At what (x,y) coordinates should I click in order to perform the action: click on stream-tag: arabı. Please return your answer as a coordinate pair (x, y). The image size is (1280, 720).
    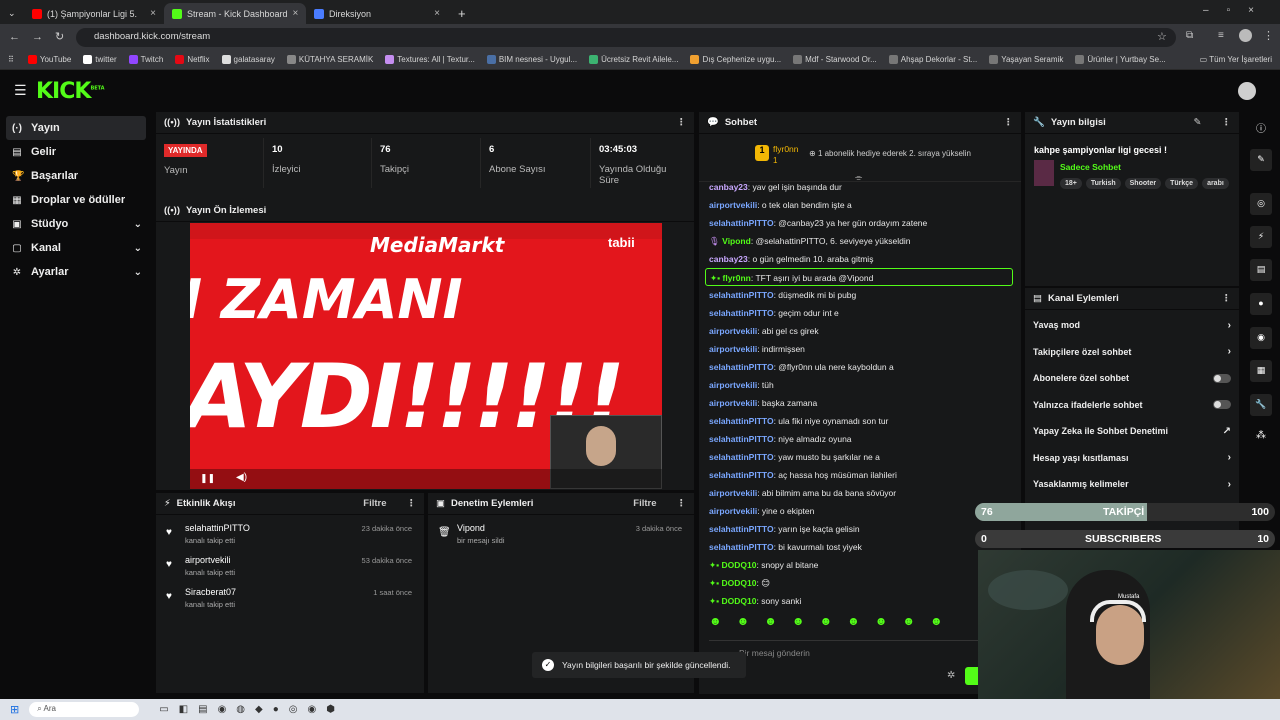
    Looking at the image, I should click on (1215, 183).